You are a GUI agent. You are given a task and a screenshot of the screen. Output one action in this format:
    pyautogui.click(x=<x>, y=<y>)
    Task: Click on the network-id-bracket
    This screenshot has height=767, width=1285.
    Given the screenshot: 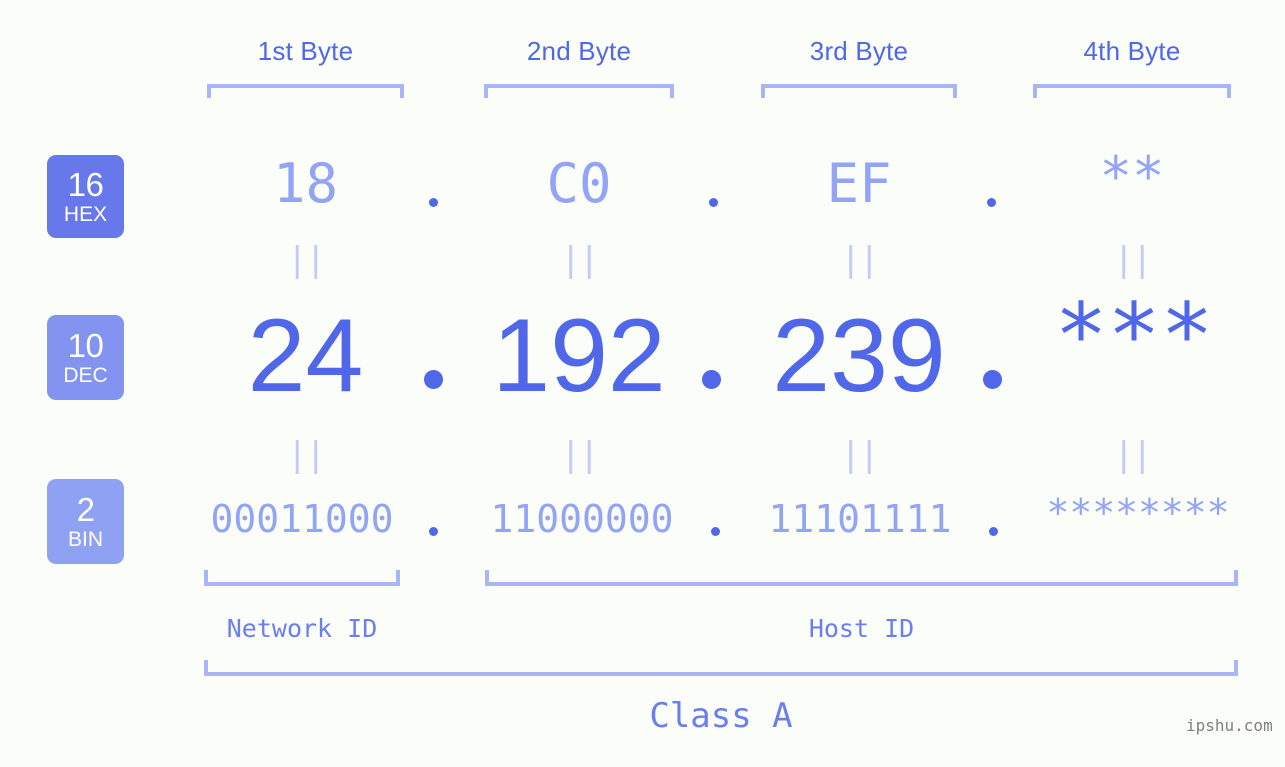 What is the action you would take?
    pyautogui.click(x=302, y=578)
    